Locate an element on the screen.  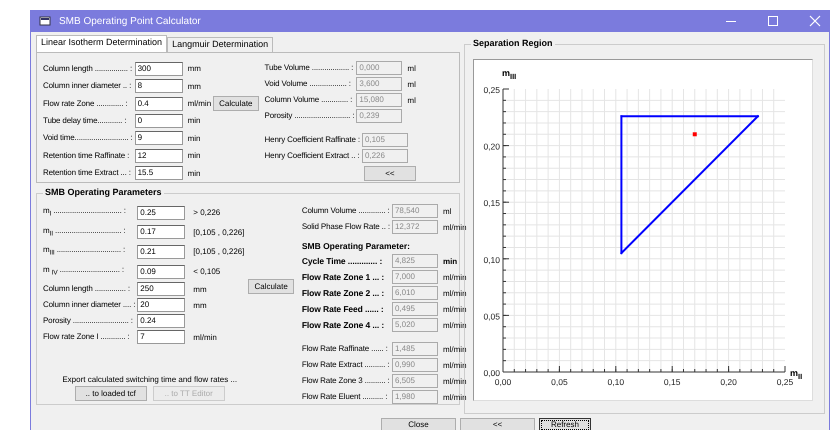
field-label: Solid Phase Flow Rate .. : is located at coordinates (346, 227).